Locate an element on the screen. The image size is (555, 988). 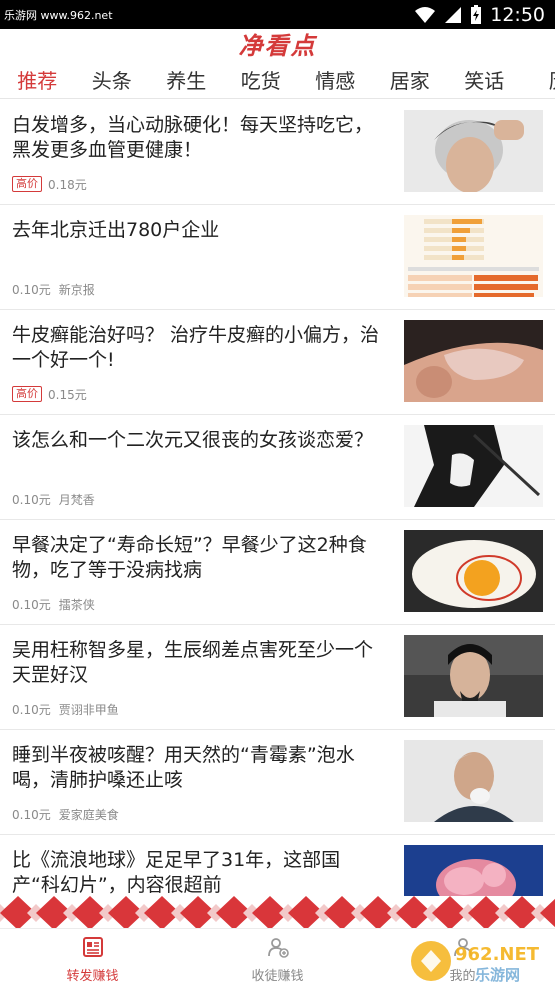
article-title: 早餐决定了“寿命长短”？早餐少了这2种食物，吃了等于没病找病 is located at coordinates (189, 557).